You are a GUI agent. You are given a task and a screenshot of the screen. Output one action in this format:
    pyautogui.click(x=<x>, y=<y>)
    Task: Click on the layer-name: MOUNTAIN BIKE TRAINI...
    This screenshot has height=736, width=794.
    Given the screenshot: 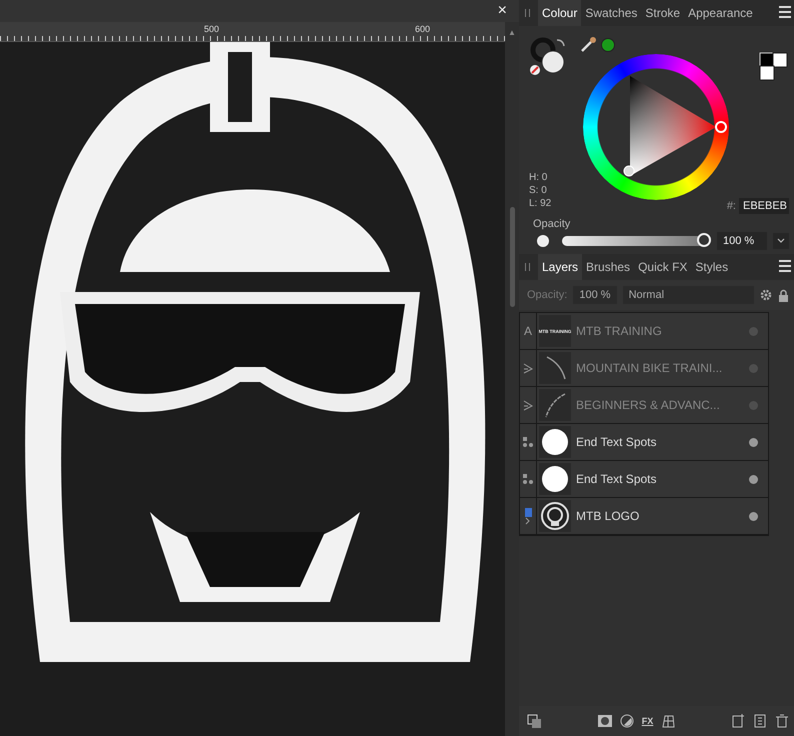 What is the action you would take?
    pyautogui.click(x=649, y=368)
    